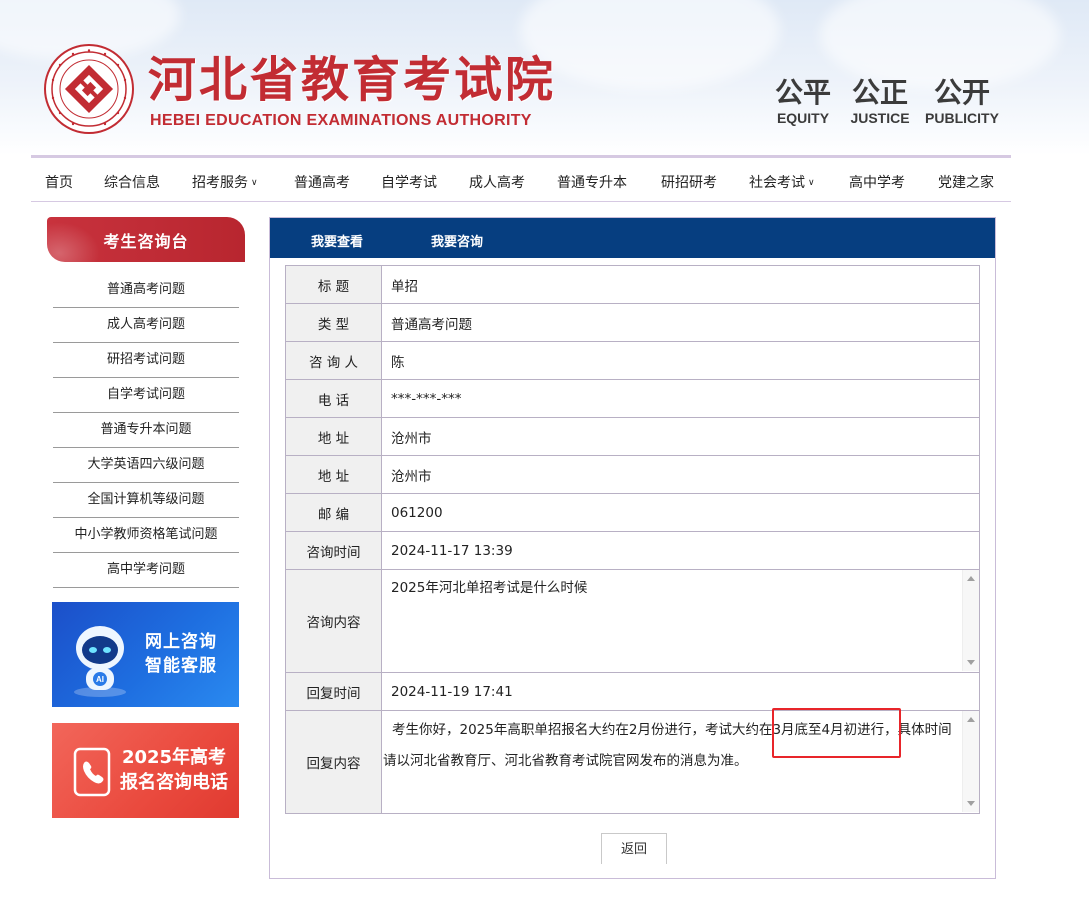 The height and width of the screenshot is (897, 1089). I want to click on table-row: 类 型 普通高考问题, so click(632, 322).